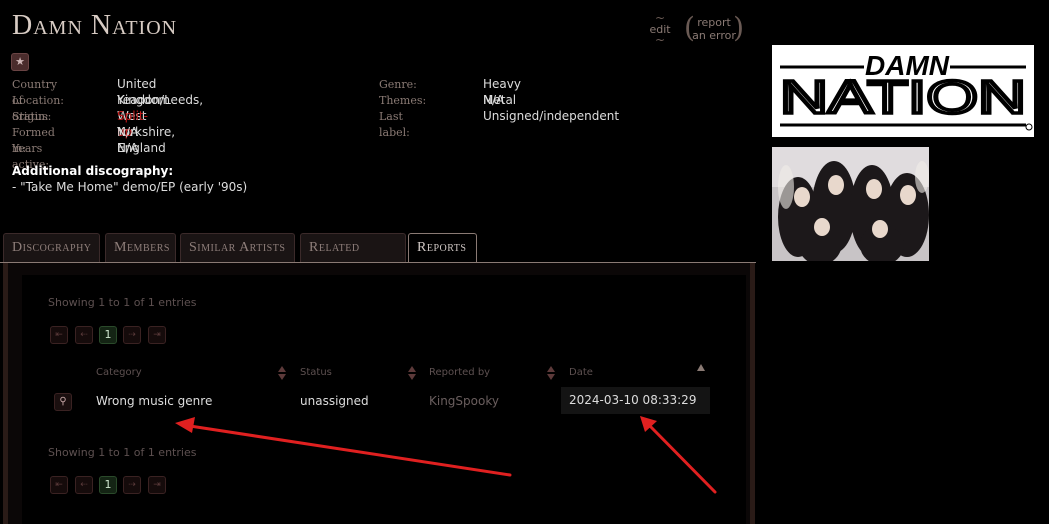 This screenshot has width=1049, height=524. What do you see at coordinates (93, 171) in the screenshot?
I see `additional-discography-heading: Additional discography:` at bounding box center [93, 171].